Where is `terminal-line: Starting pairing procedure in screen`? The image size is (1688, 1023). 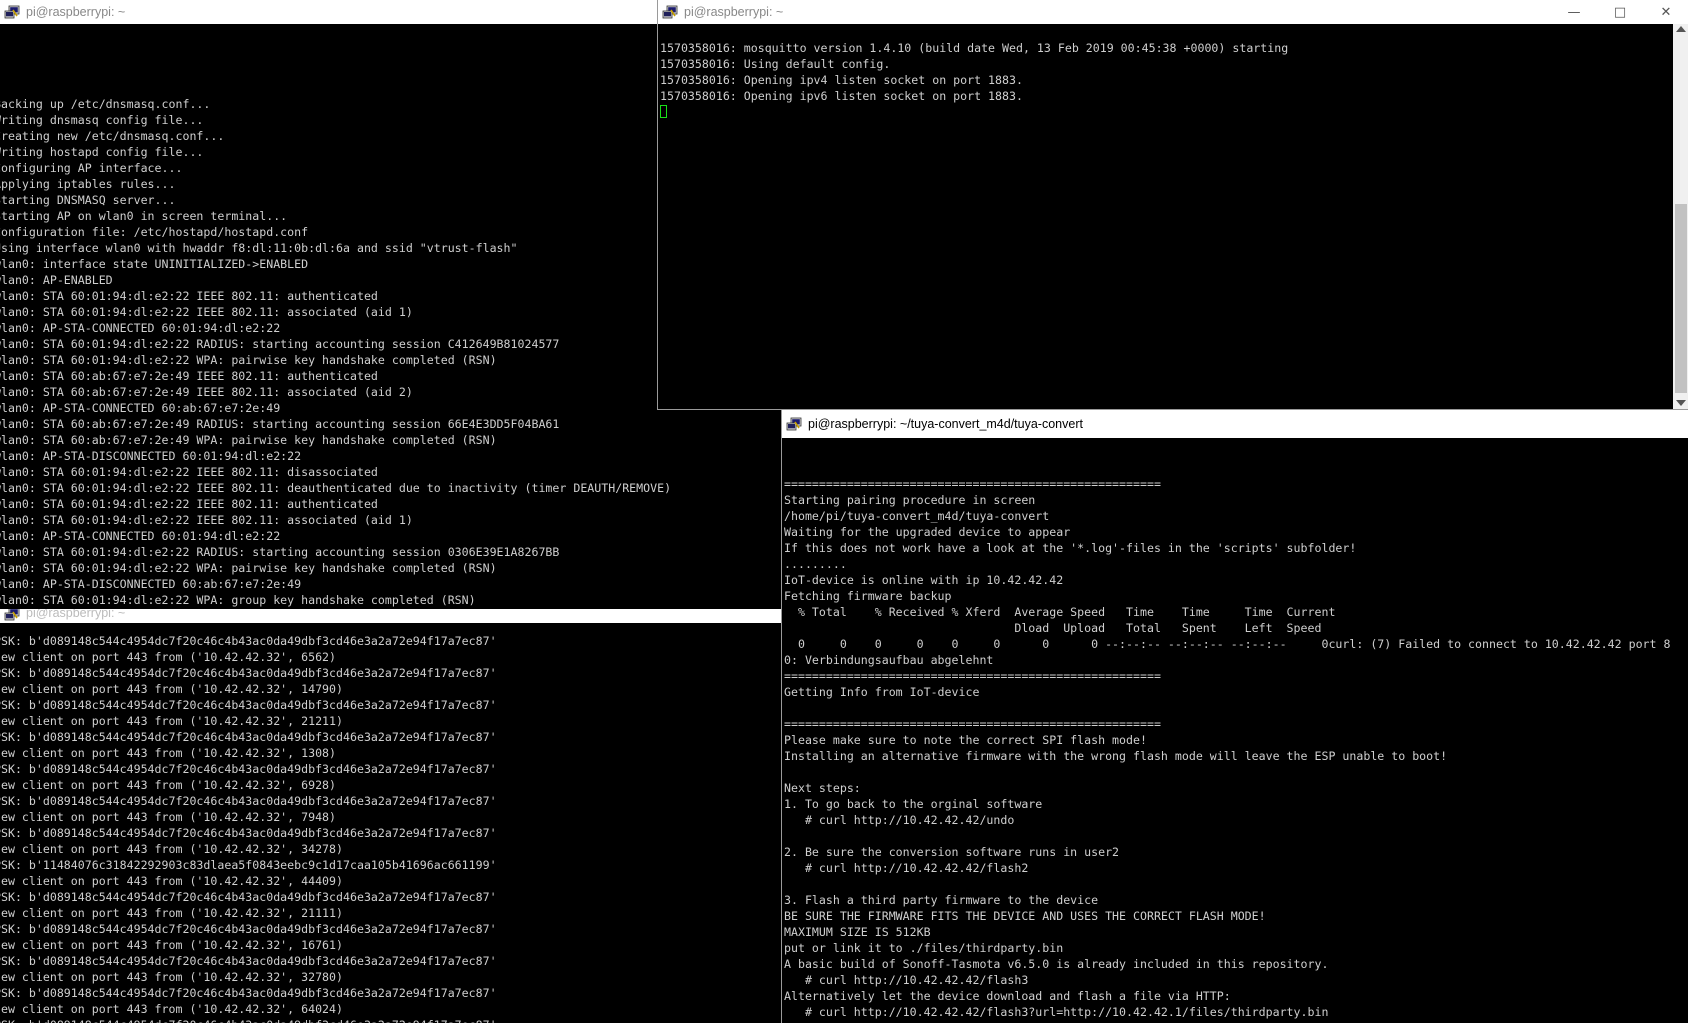 terminal-line: Starting pairing procedure in screen is located at coordinates (910, 500).